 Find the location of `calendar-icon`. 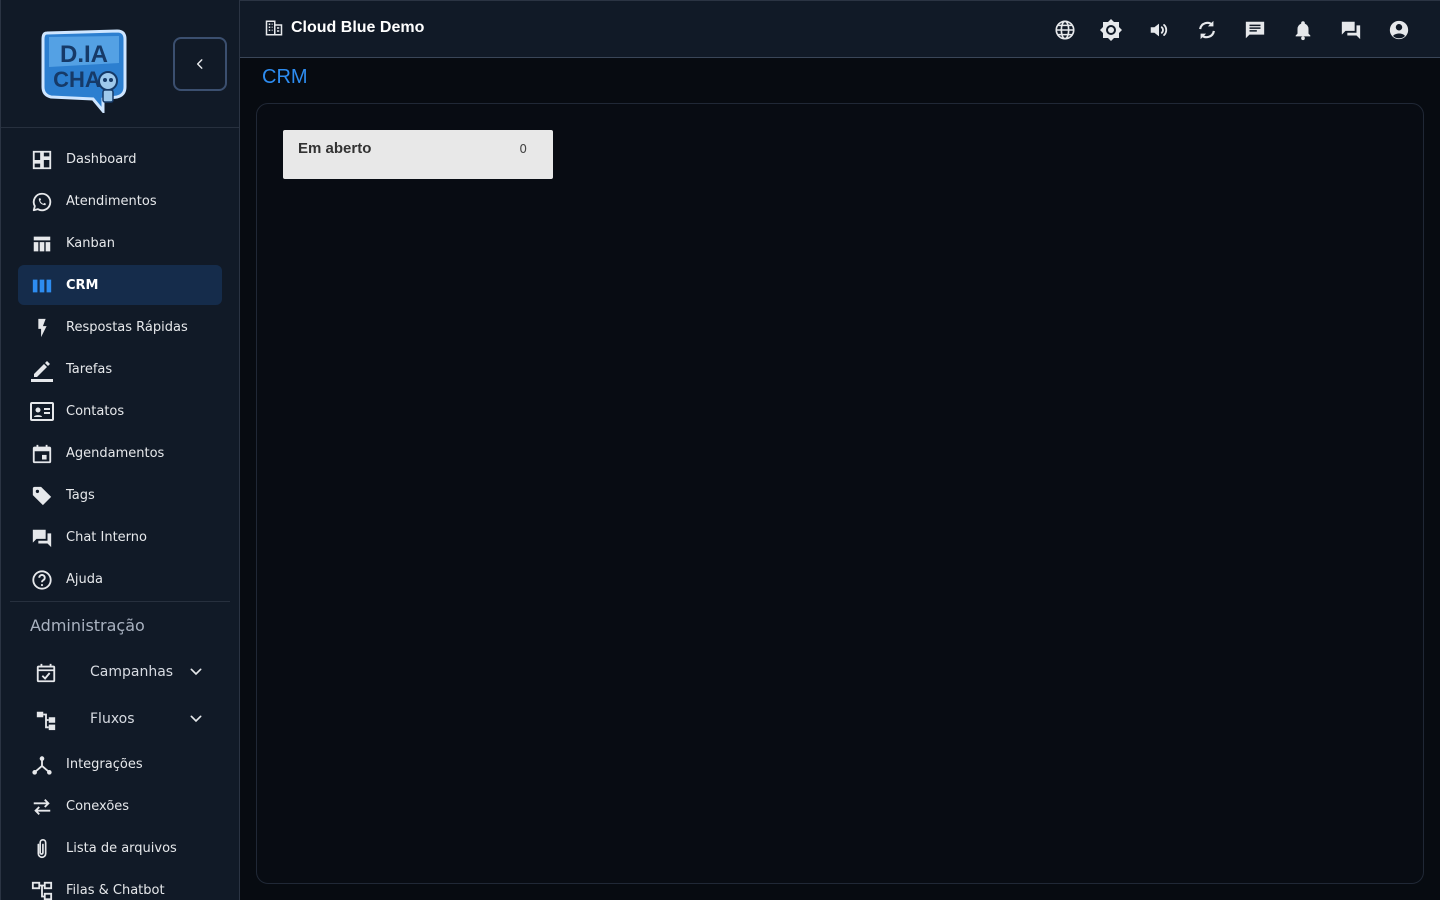

calendar-icon is located at coordinates (42, 454).